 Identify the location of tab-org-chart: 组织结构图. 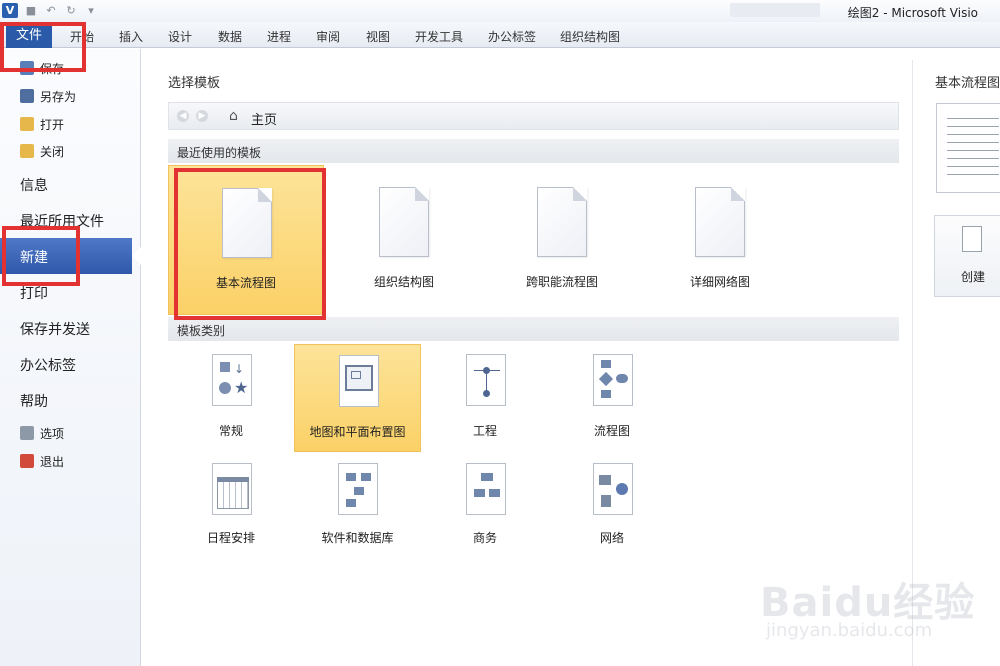
(590, 36).